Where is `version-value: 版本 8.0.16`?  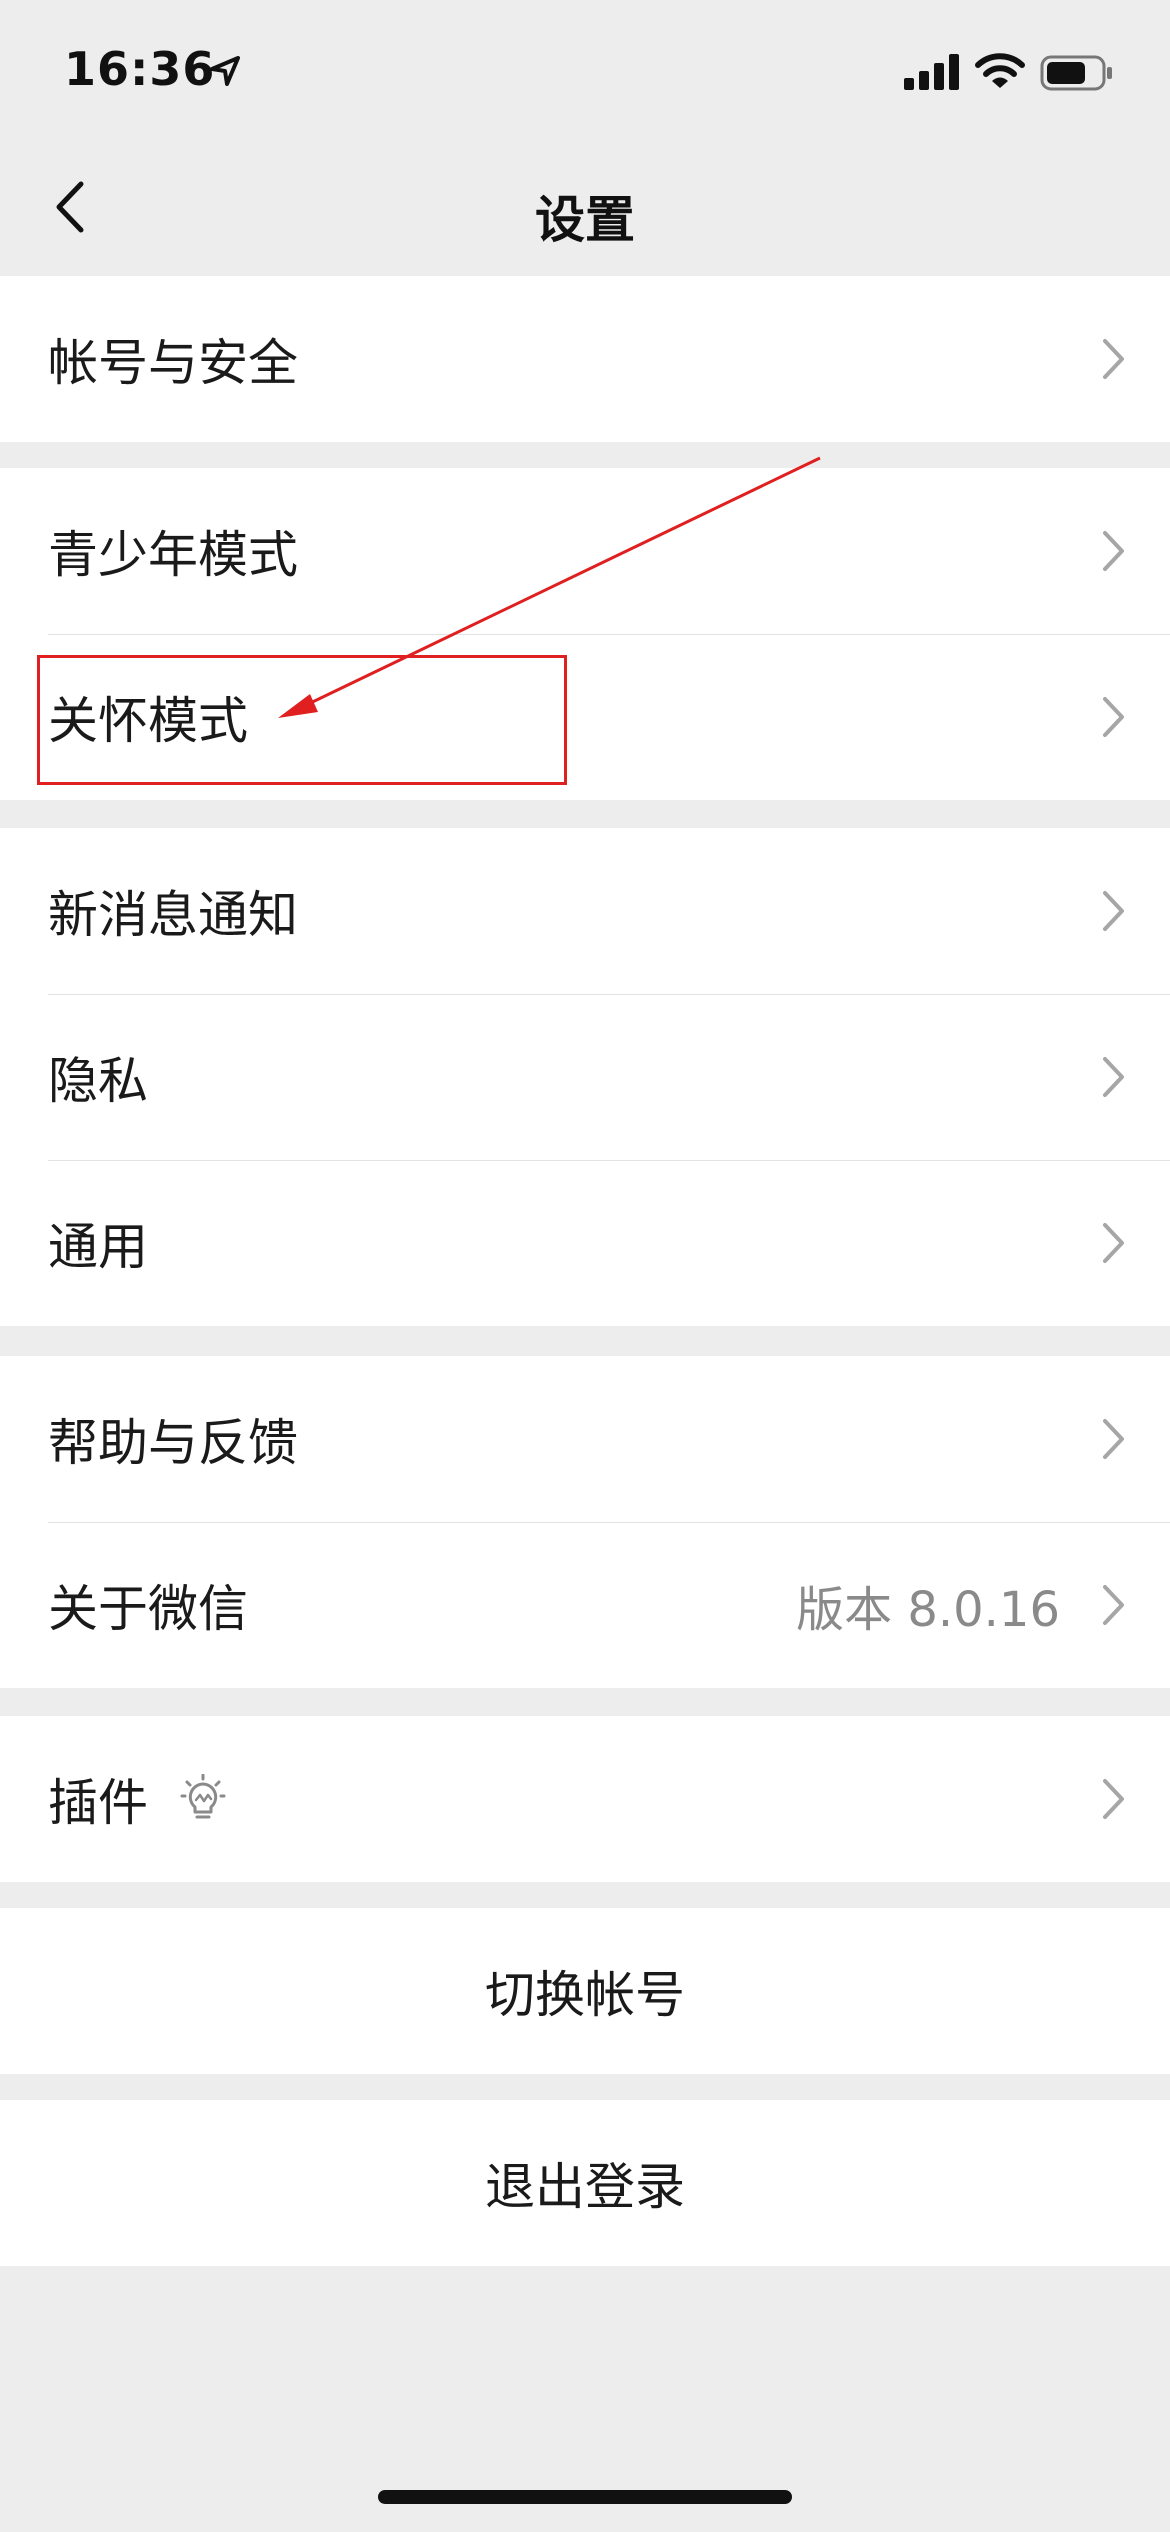 version-value: 版本 8.0.16 is located at coordinates (928, 1610).